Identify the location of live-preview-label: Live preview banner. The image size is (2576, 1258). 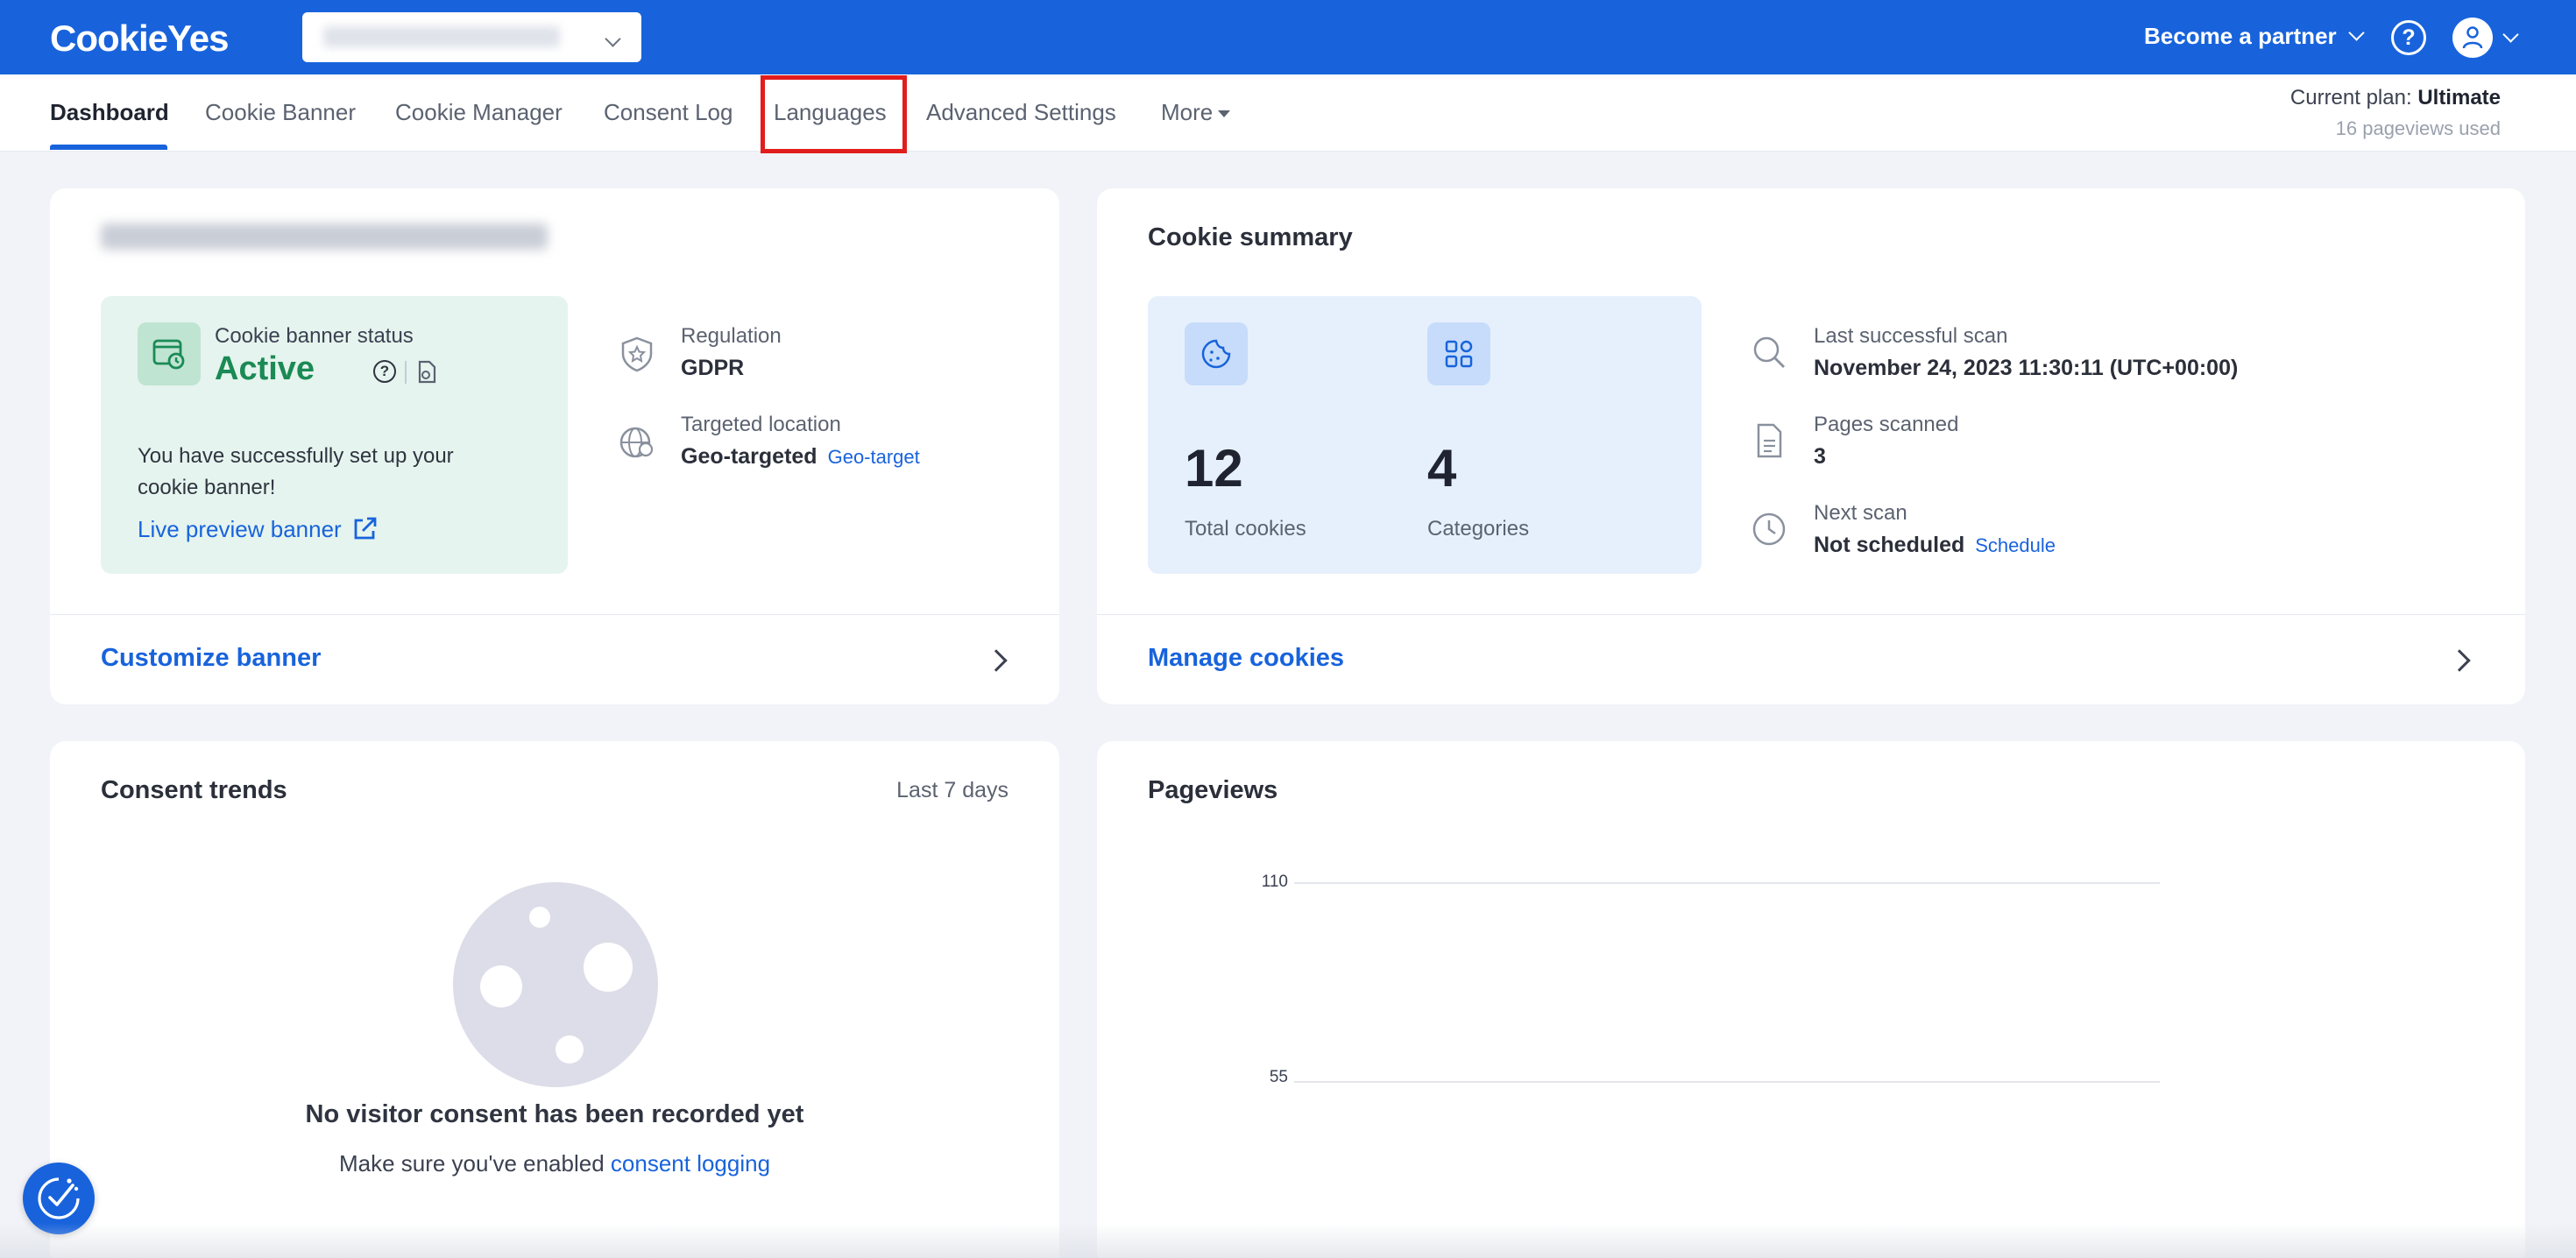
(240, 528).